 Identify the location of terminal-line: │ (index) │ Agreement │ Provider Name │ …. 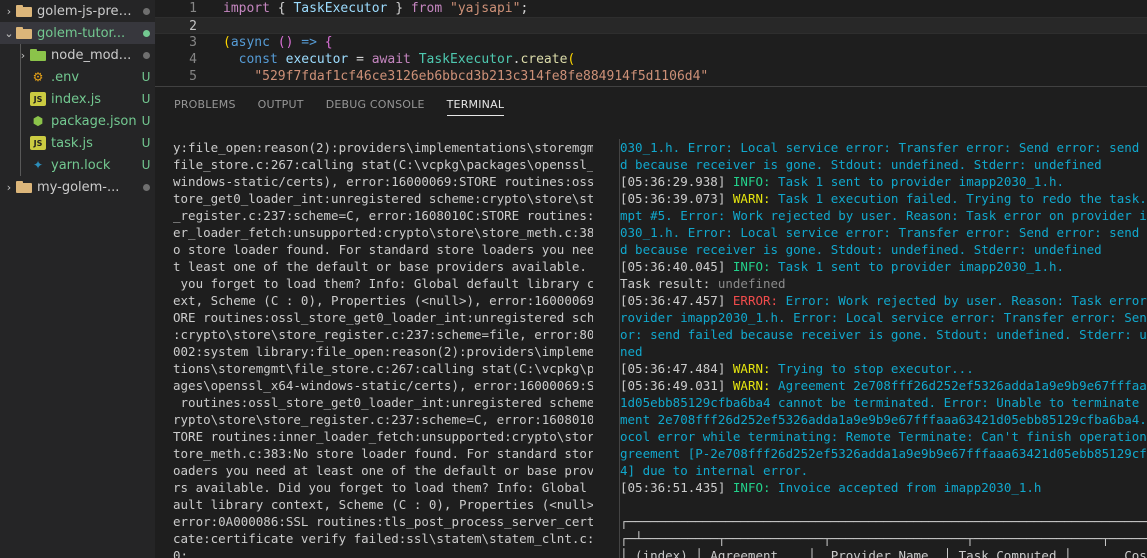
(883, 552).